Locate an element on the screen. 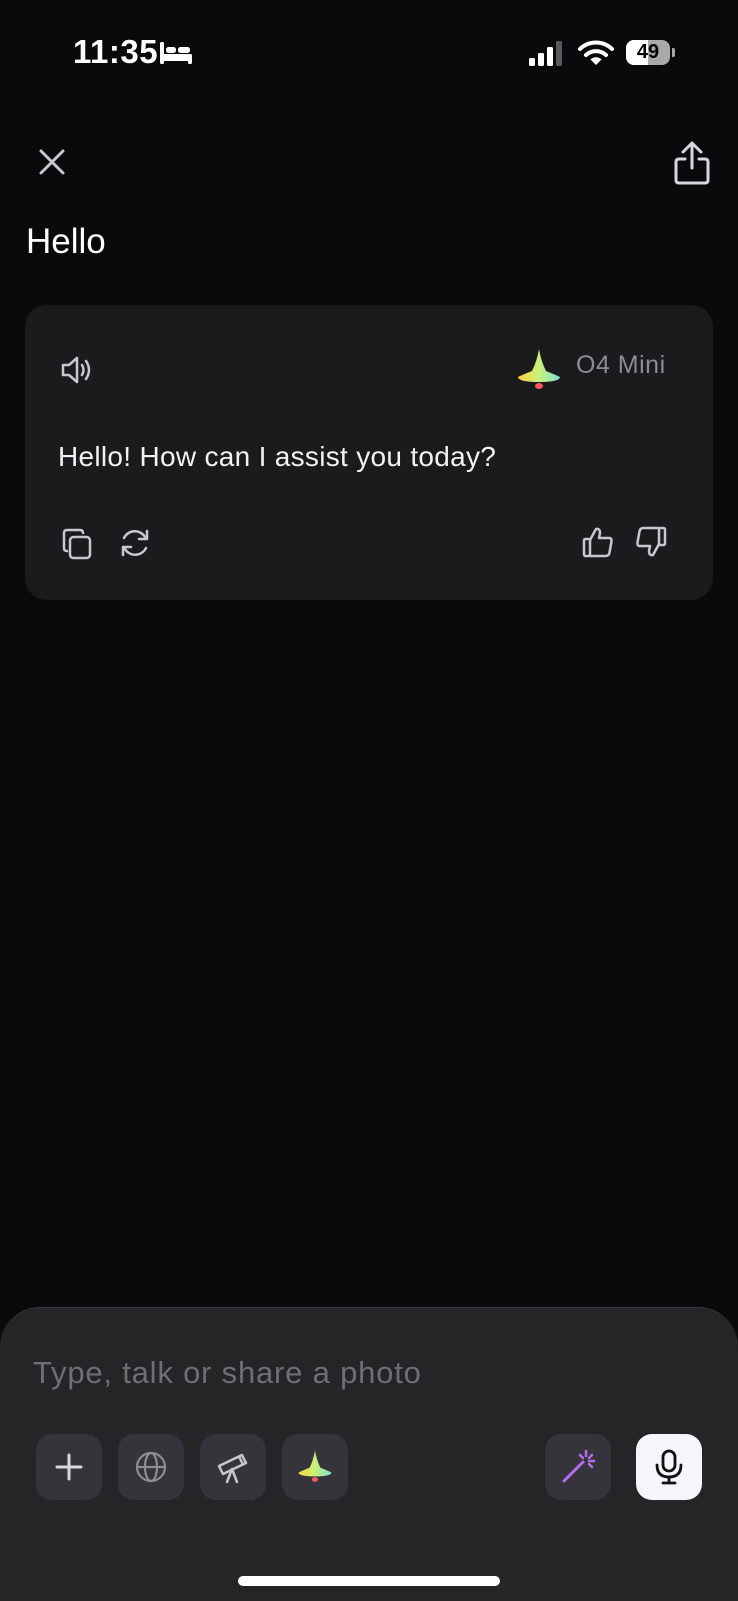 The height and width of the screenshot is (1601, 738). model-selector-button is located at coordinates (315, 1467).